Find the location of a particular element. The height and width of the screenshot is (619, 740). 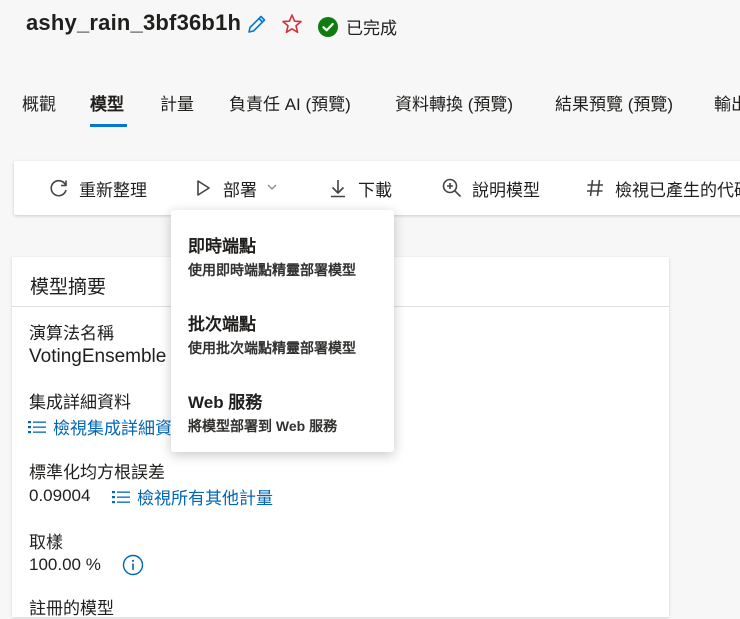

hashtag-icon is located at coordinates (595, 188).